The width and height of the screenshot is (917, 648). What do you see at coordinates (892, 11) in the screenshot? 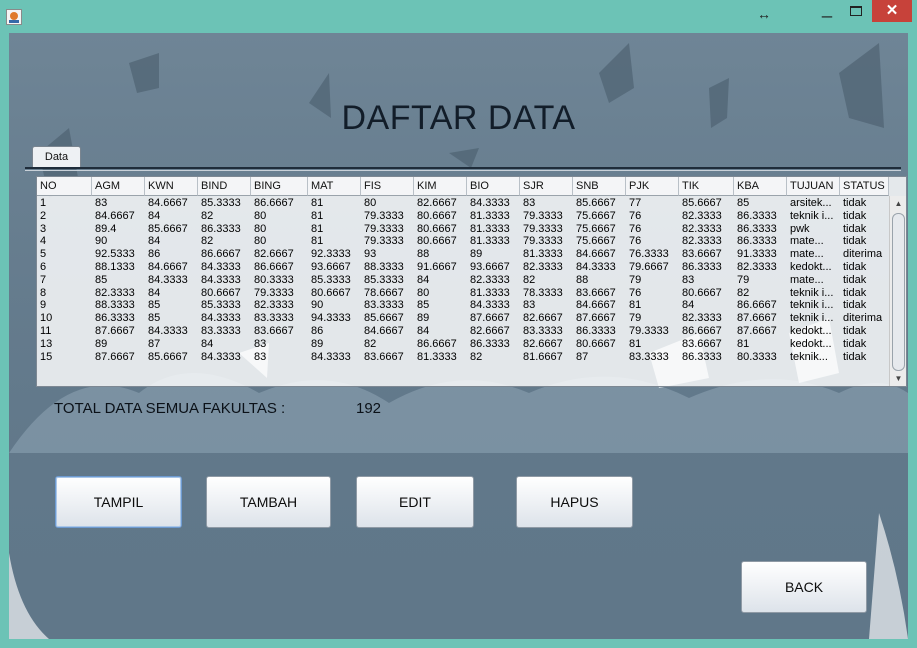
I see `close-button: ✕` at bounding box center [892, 11].